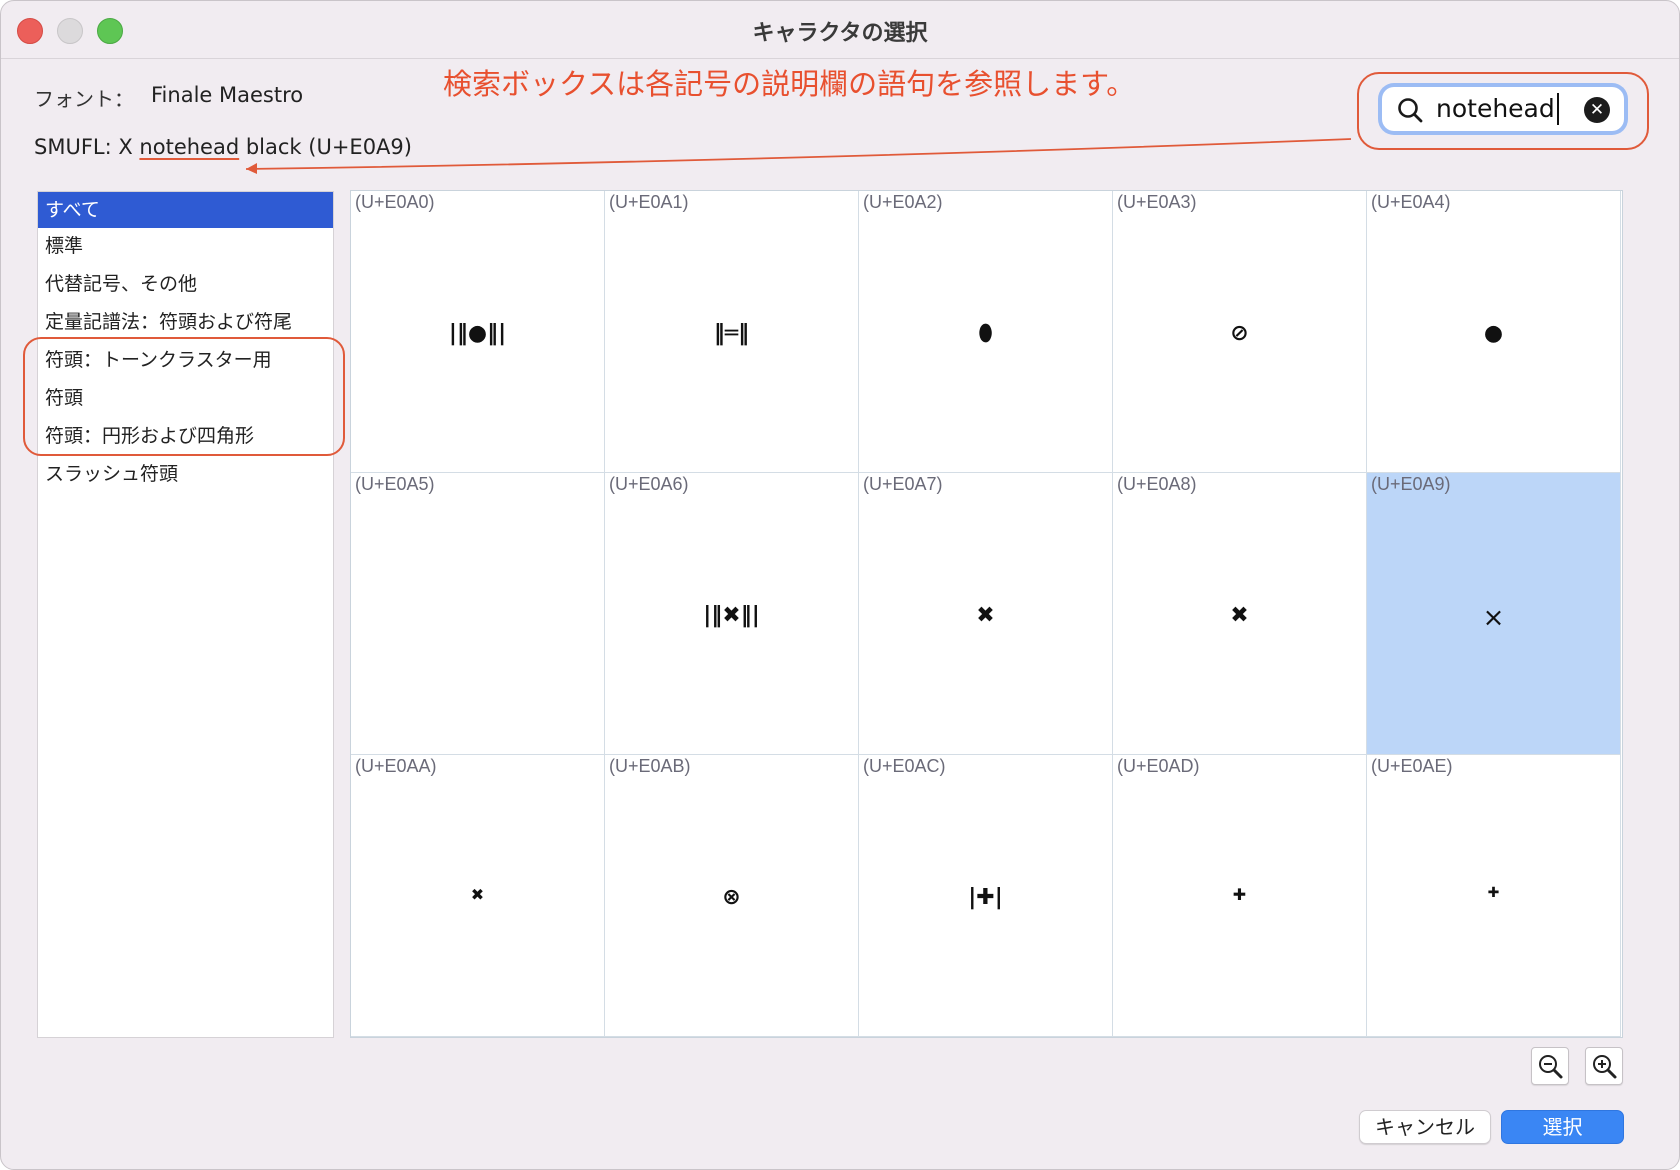  What do you see at coordinates (840, 33) in the screenshot?
I see `window-title: キャラクタの選択` at bounding box center [840, 33].